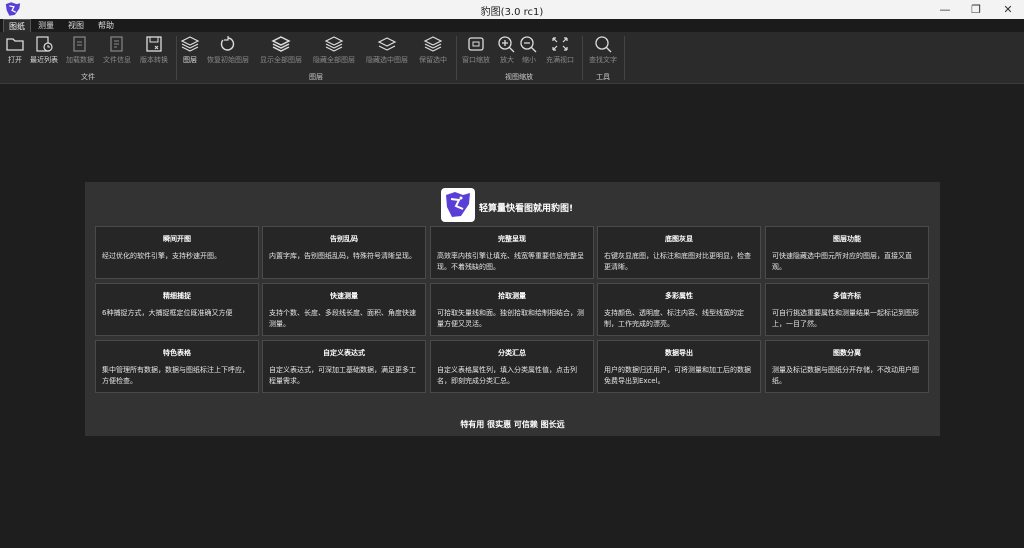  I want to click on feature-title: 告别乱码, so click(344, 239).